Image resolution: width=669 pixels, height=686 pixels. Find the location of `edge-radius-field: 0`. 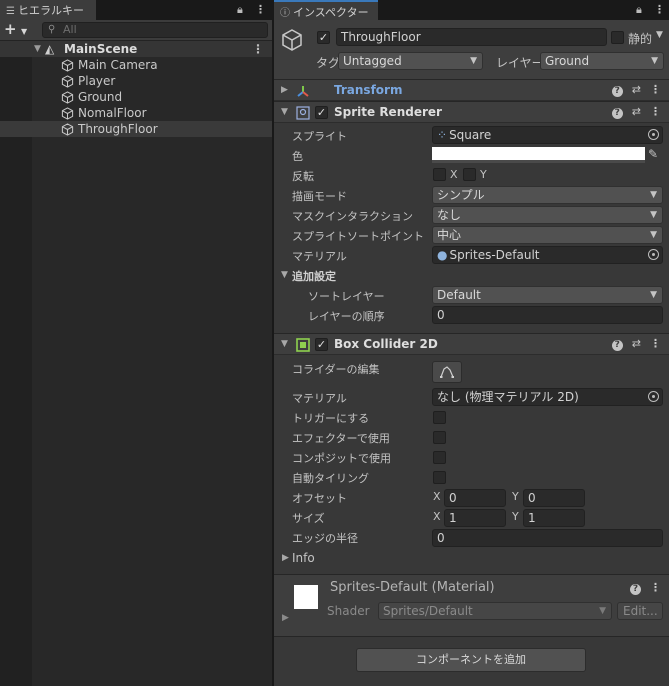

edge-radius-field: 0 is located at coordinates (547, 538).